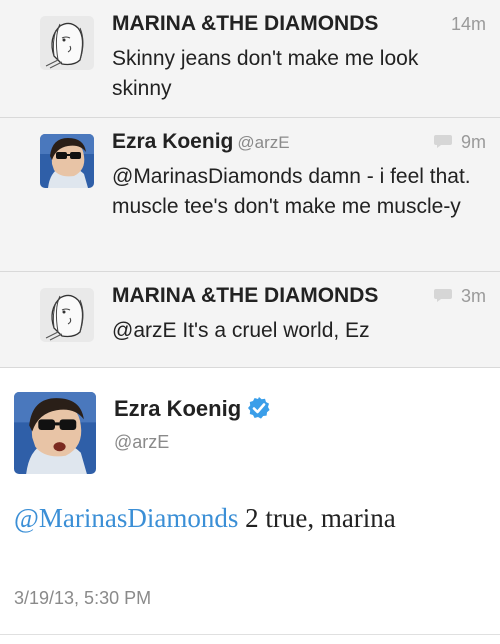 Image resolution: width=500 pixels, height=644 pixels. I want to click on author-name: Ezra Koenig @arzE, so click(201, 142).